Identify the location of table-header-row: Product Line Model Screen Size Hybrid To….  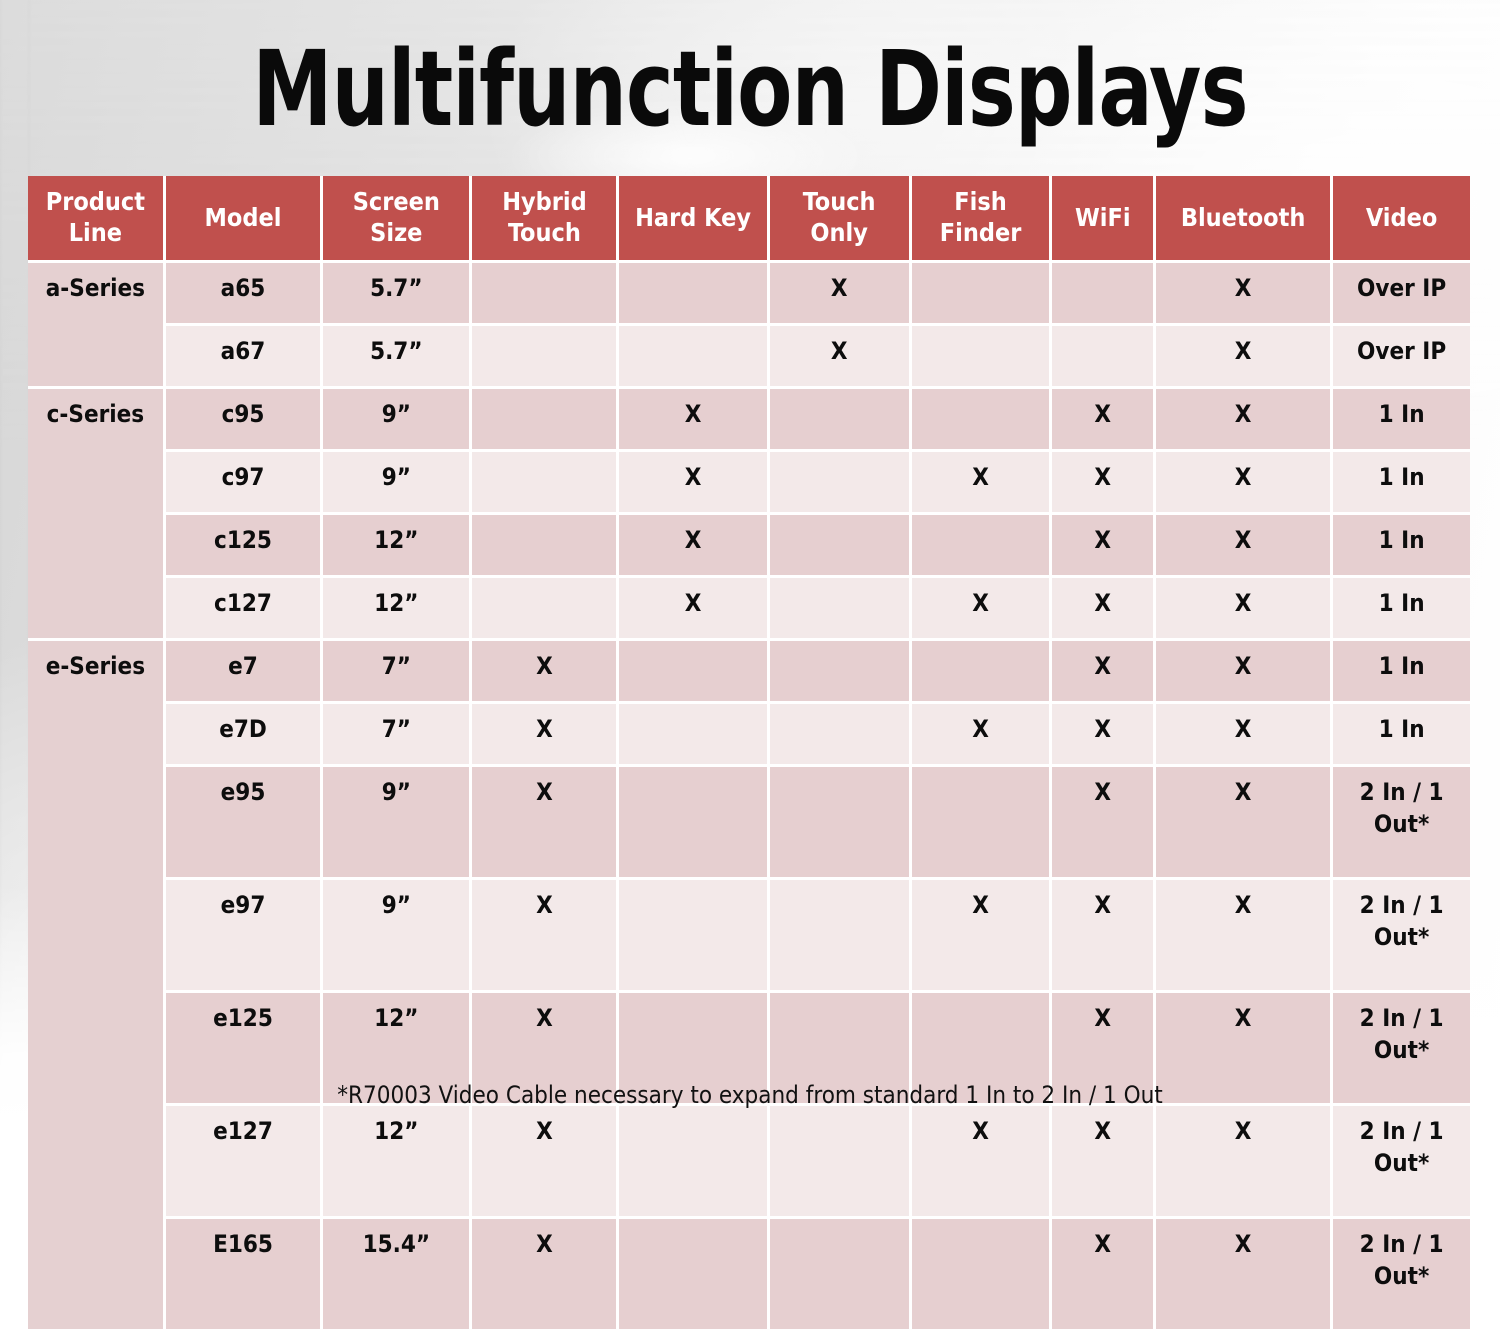
(749, 219).